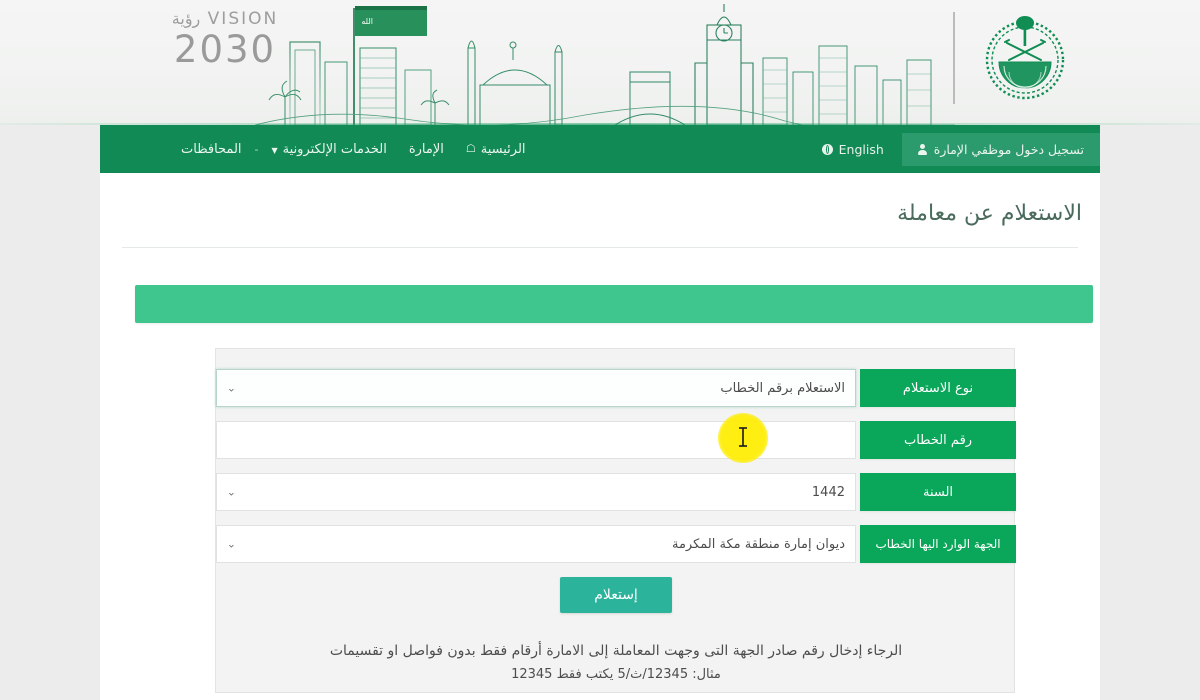 Image resolution: width=1200 pixels, height=700 pixels. I want to click on home-icon: ☖, so click(470, 148).